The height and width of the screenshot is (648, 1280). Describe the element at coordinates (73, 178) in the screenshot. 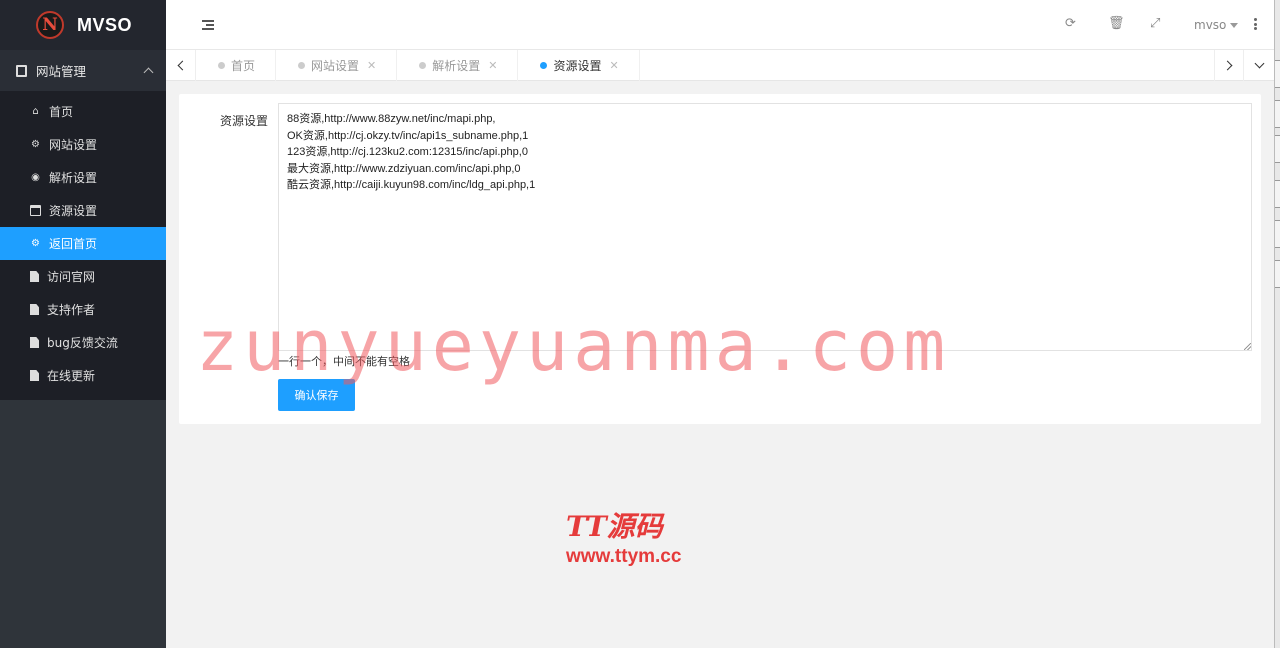

I see `sidebar-item-label: 解析设置` at that location.